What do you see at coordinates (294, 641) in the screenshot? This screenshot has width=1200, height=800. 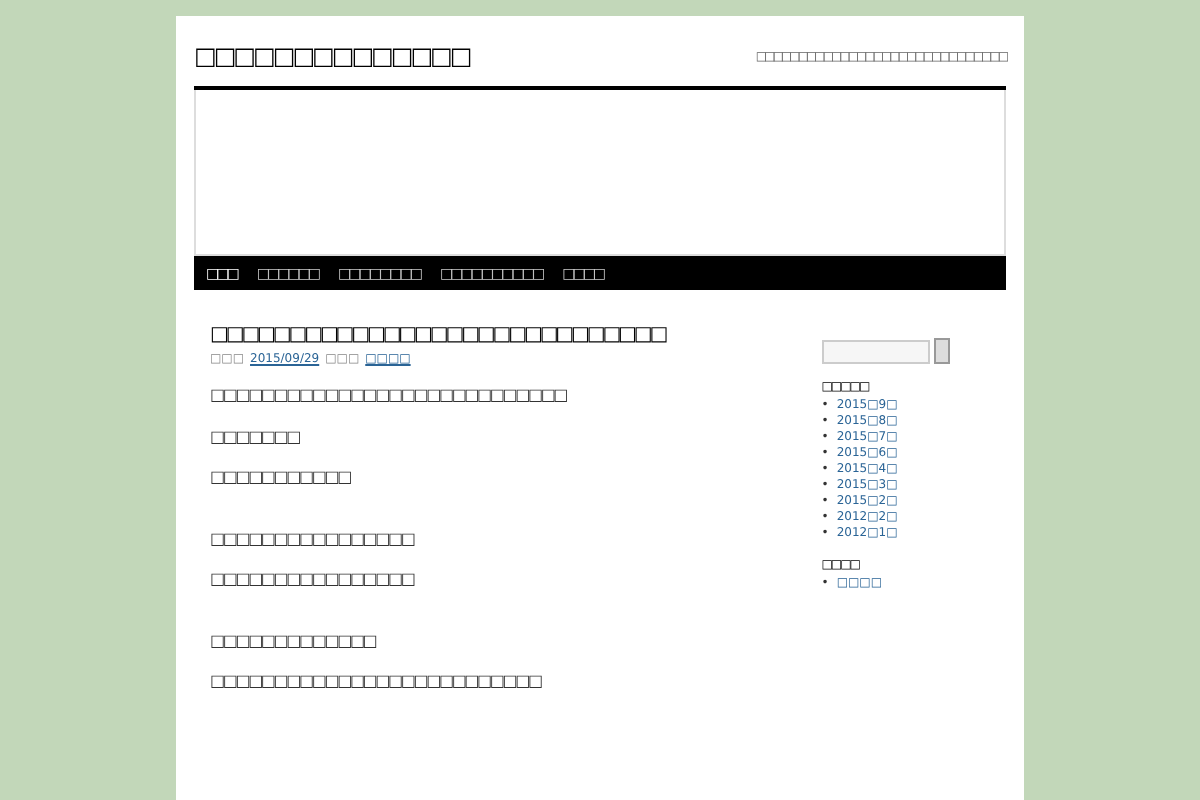 I see `paragraph: □□□□□□□□□□□□□` at bounding box center [294, 641].